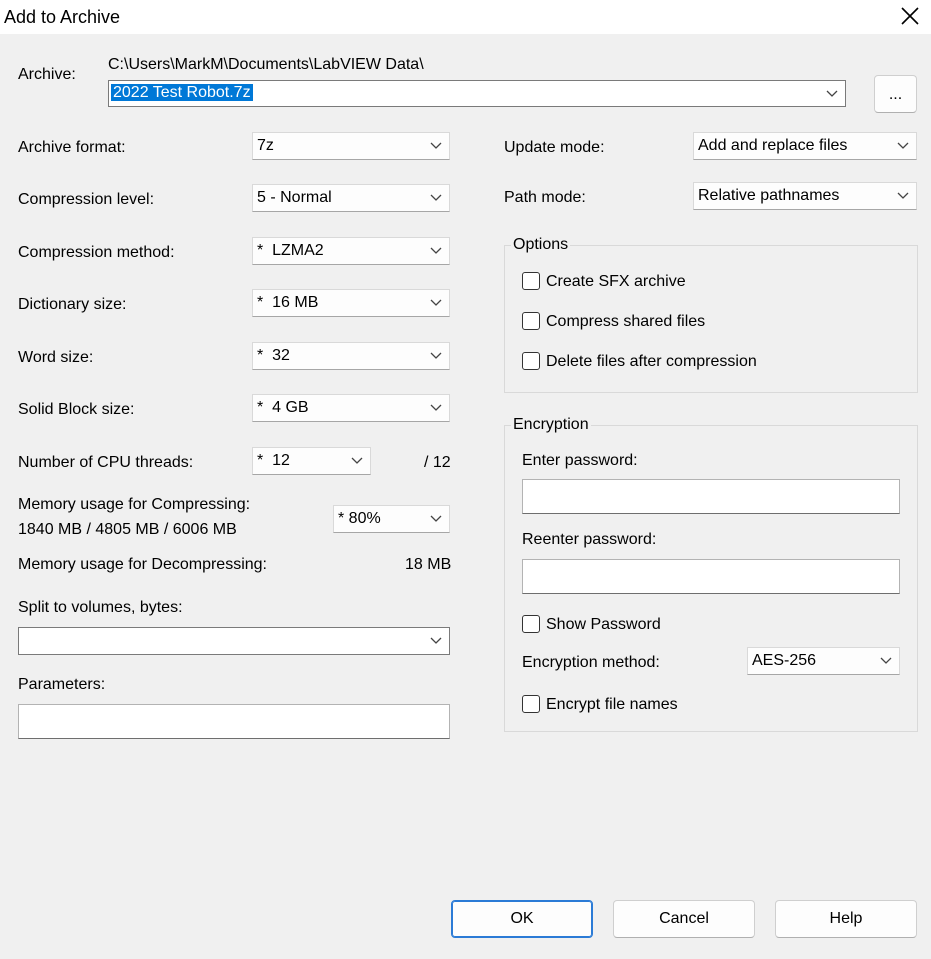 This screenshot has height=959, width=931. What do you see at coordinates (351, 356) in the screenshot?
I see `word-size-select: * 32` at bounding box center [351, 356].